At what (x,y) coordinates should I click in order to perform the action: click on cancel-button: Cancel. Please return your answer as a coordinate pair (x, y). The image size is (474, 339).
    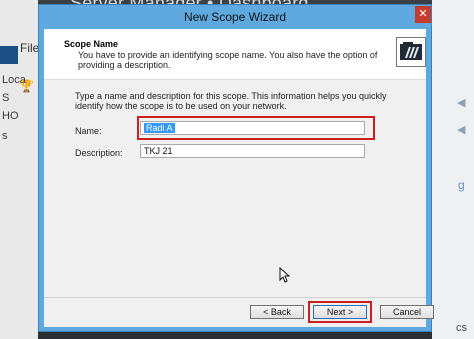
    Looking at the image, I should click on (407, 312).